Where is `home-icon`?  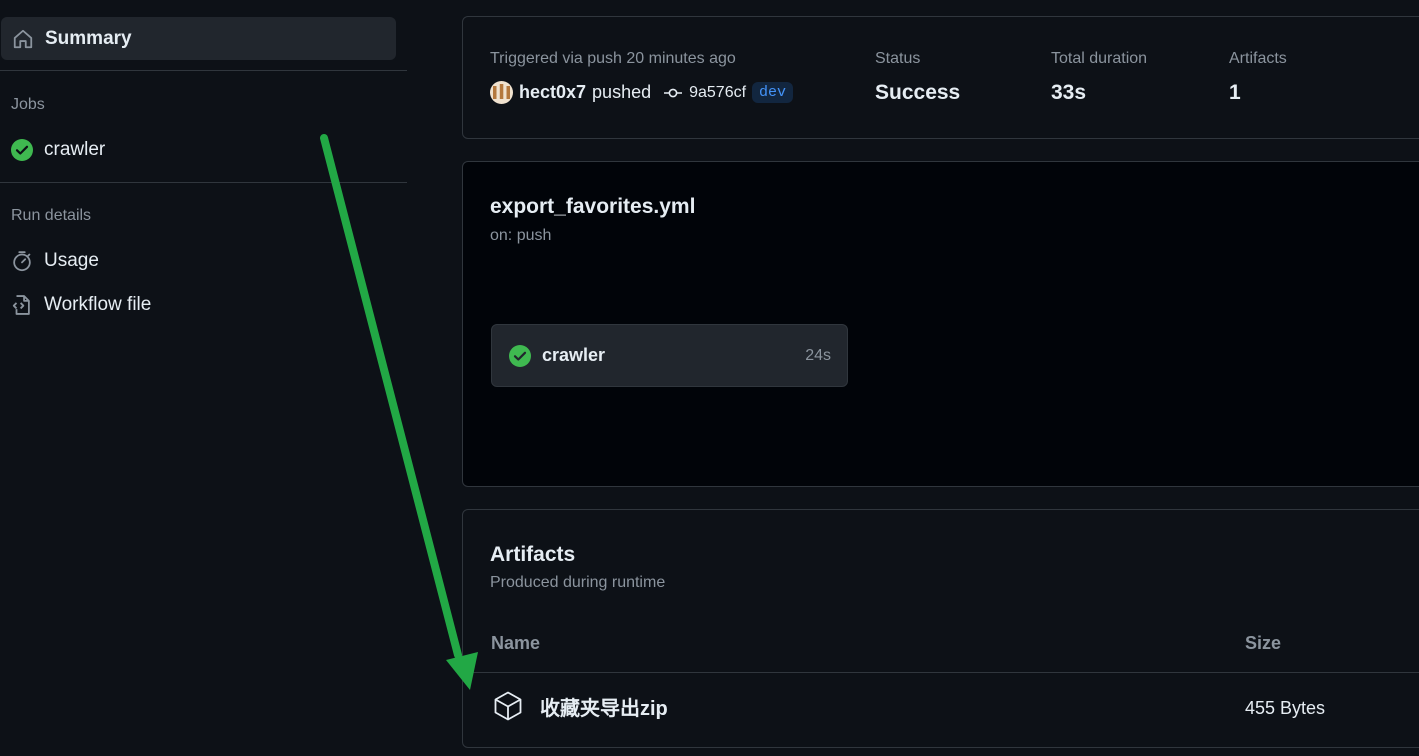 home-icon is located at coordinates (23, 39).